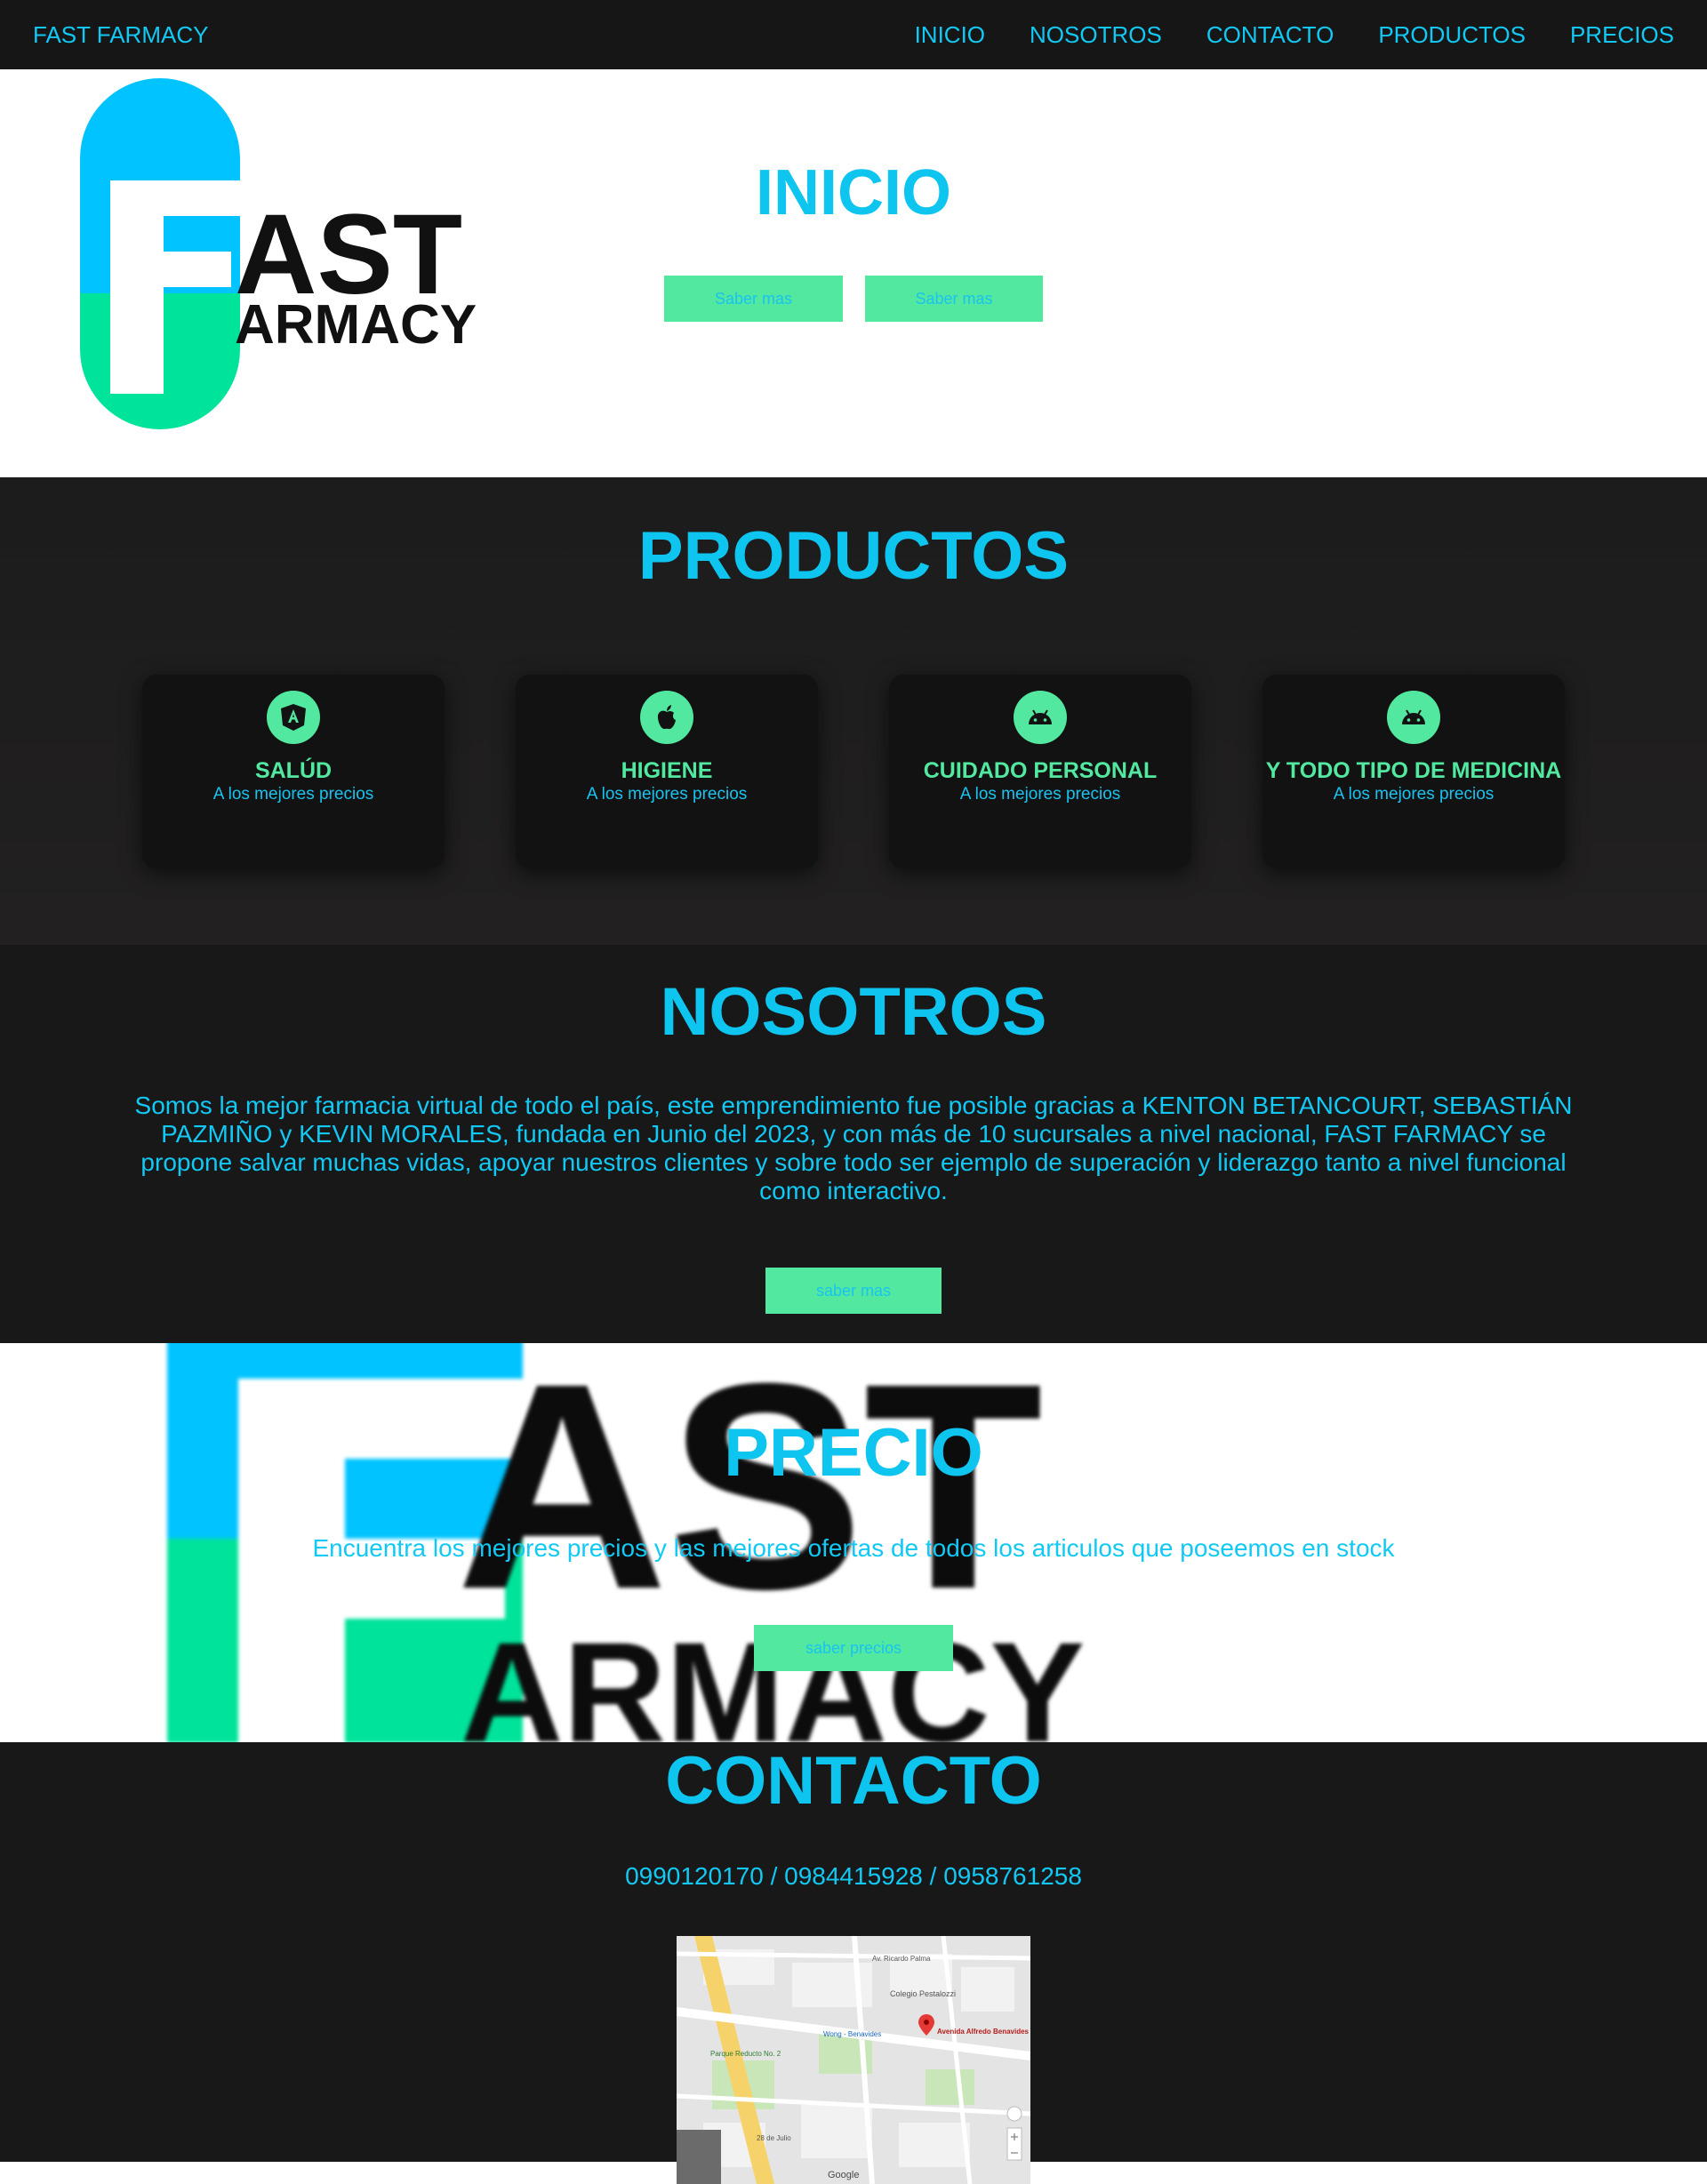  I want to click on nav-link-nosotros: NOSOTROS, so click(1096, 35).